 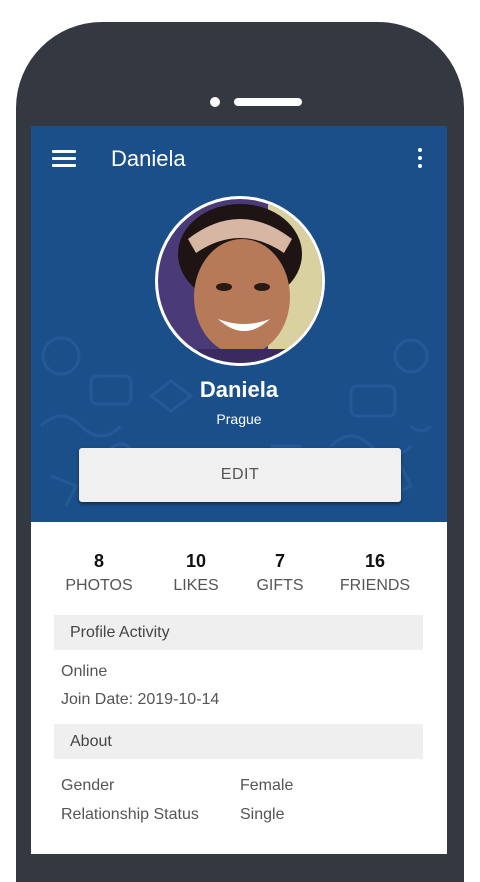 What do you see at coordinates (91, 741) in the screenshot?
I see `section-title: About` at bounding box center [91, 741].